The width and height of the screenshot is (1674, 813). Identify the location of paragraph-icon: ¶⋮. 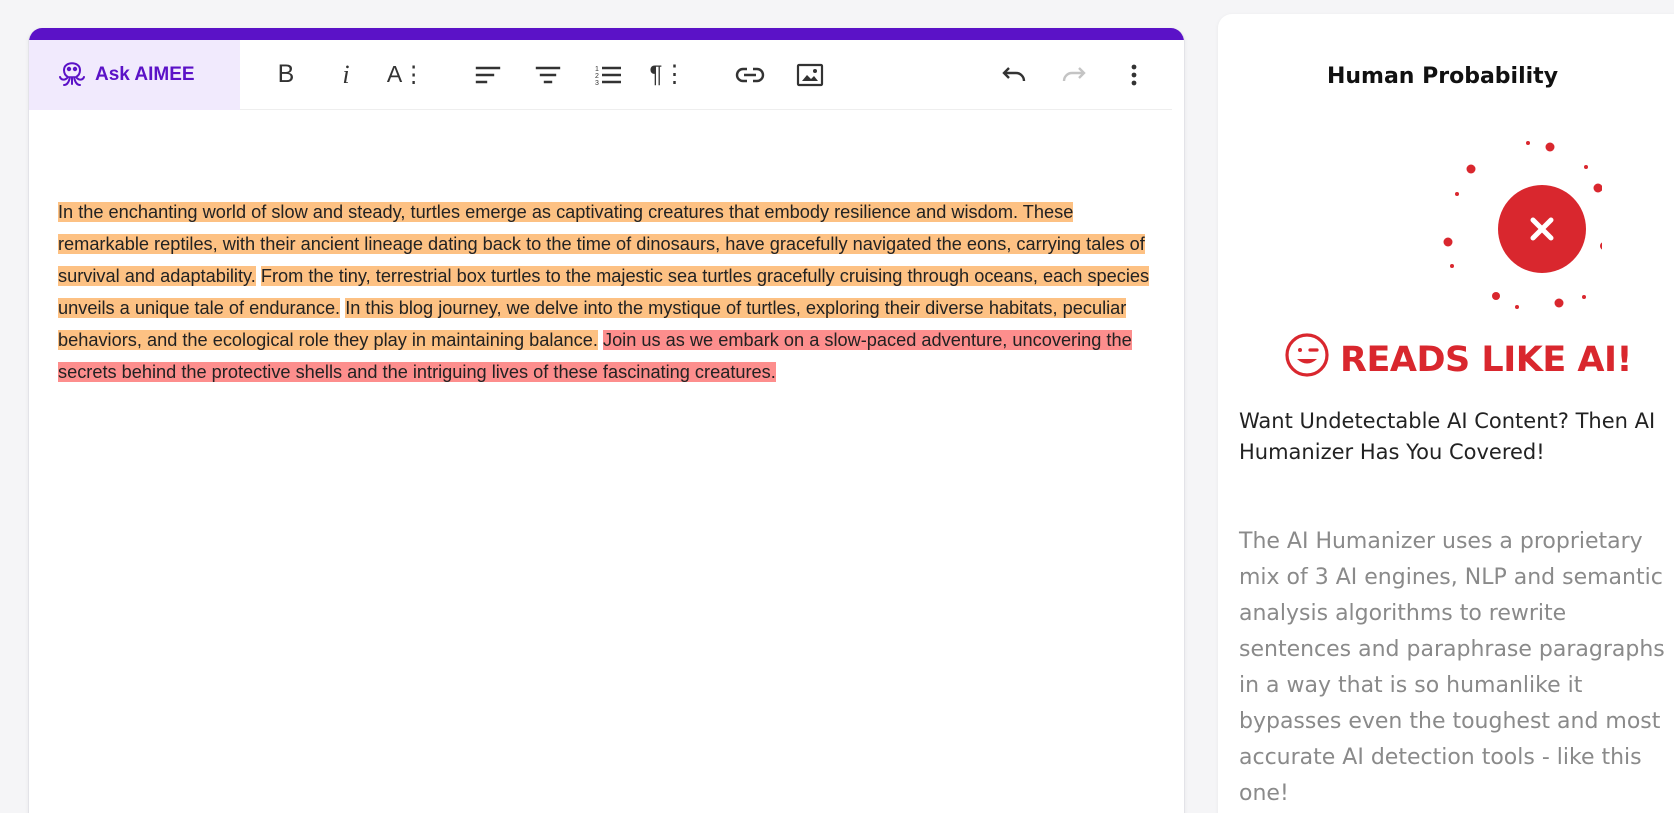
(668, 74).